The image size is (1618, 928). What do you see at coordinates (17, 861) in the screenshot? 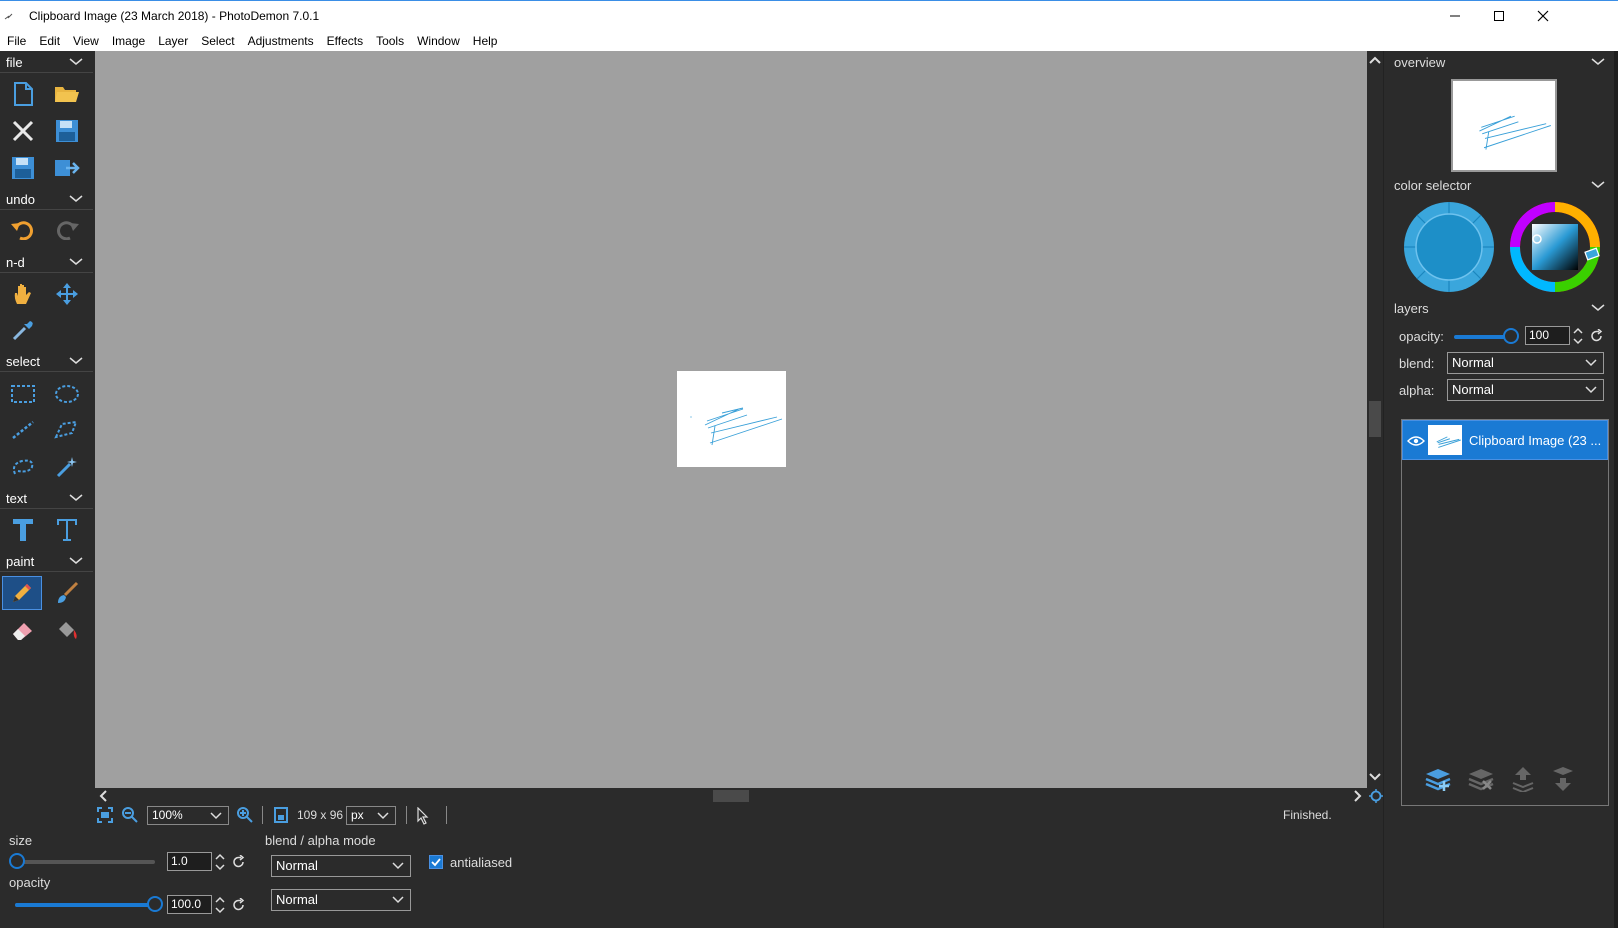
I see `size-slider-knob` at bounding box center [17, 861].